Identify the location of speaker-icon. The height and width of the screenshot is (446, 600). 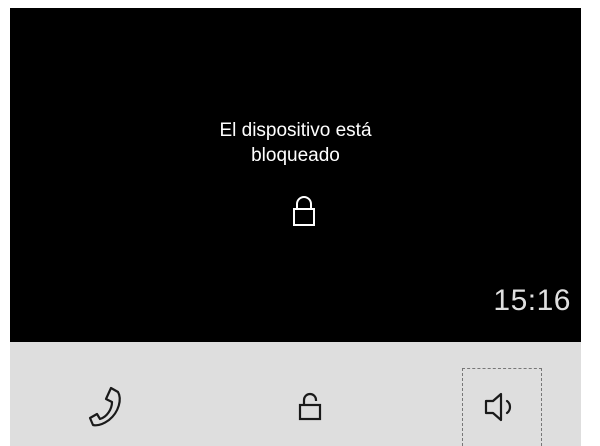
(498, 407).